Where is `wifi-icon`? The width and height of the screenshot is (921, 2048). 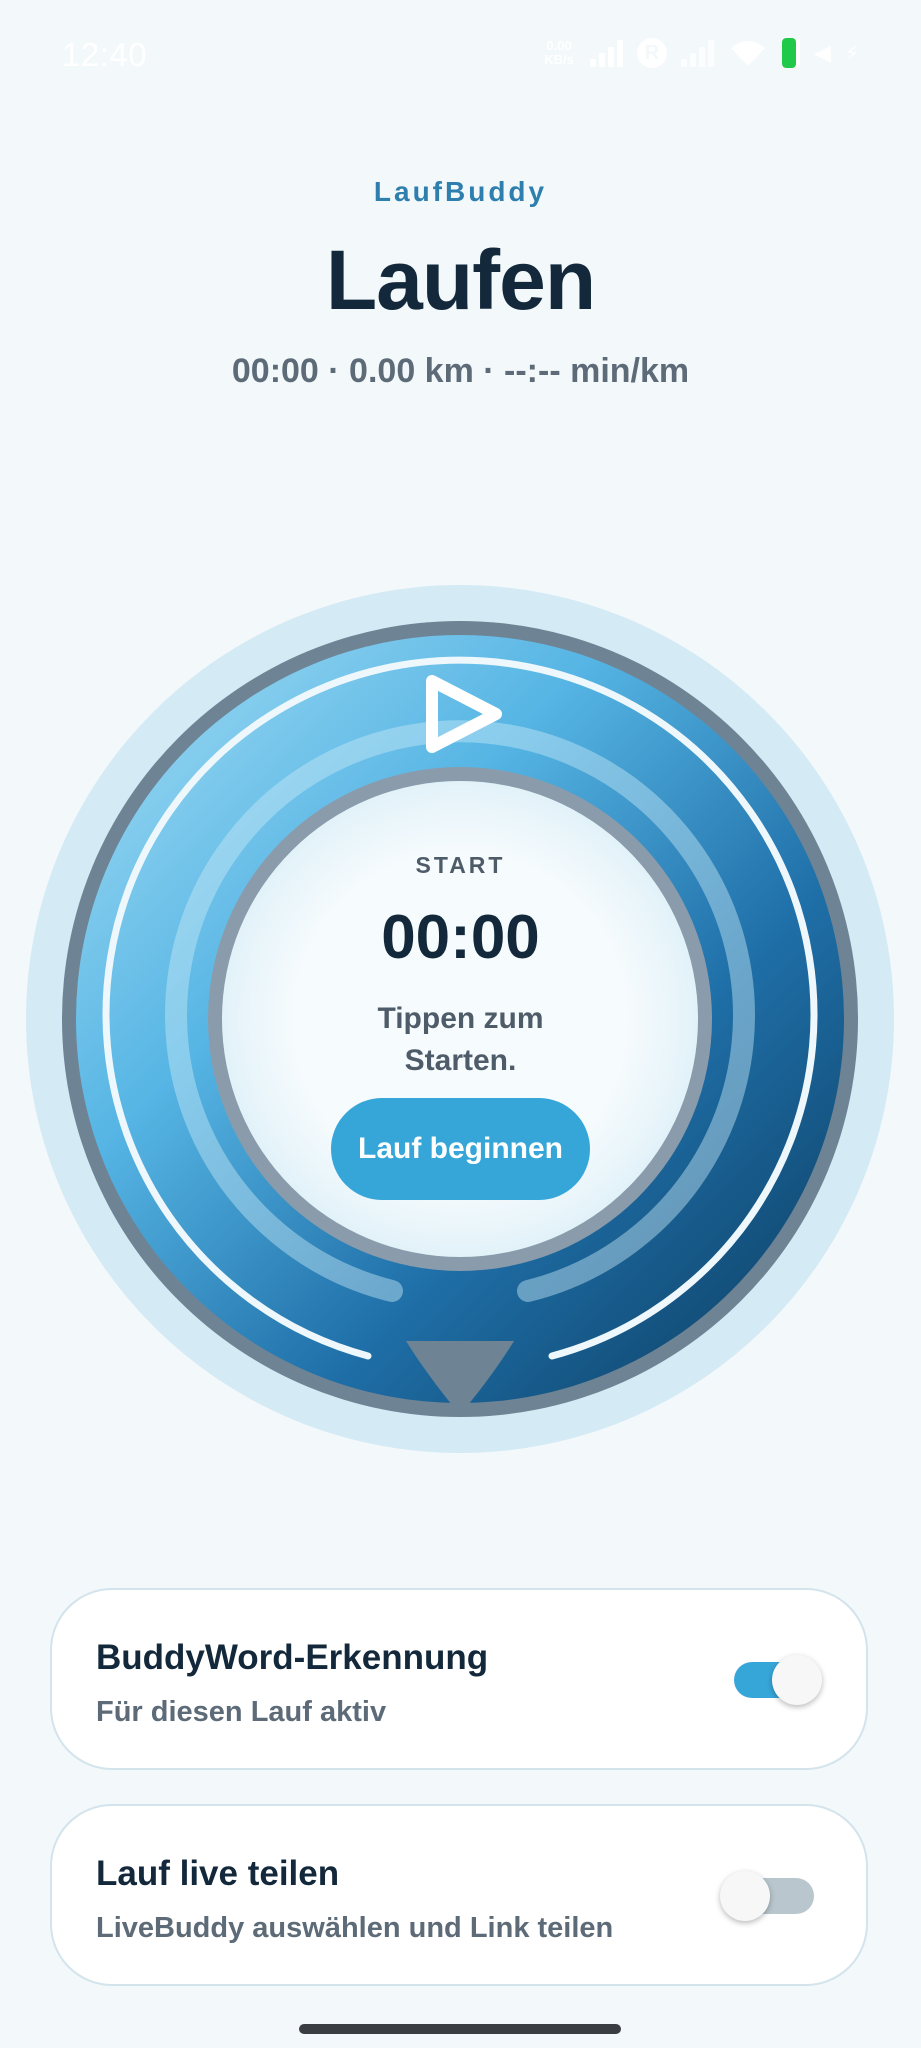
wifi-icon is located at coordinates (748, 53).